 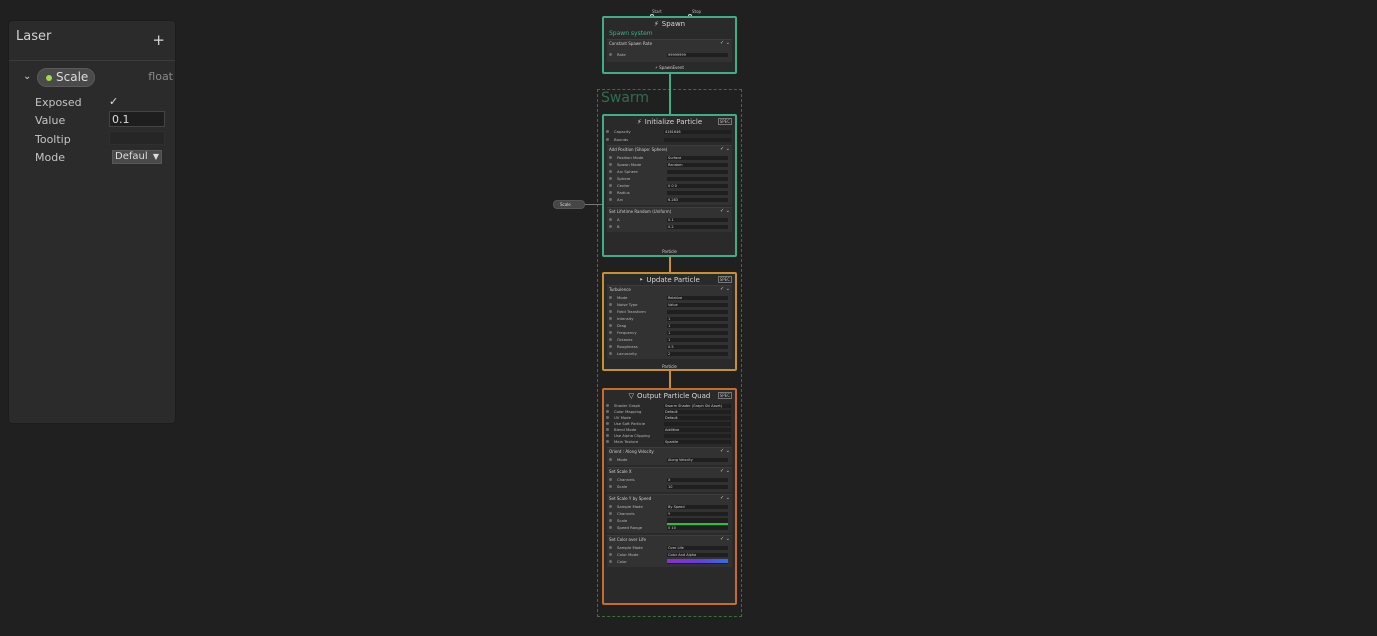 I want to click on row-field: Default, so click(x=697, y=412).